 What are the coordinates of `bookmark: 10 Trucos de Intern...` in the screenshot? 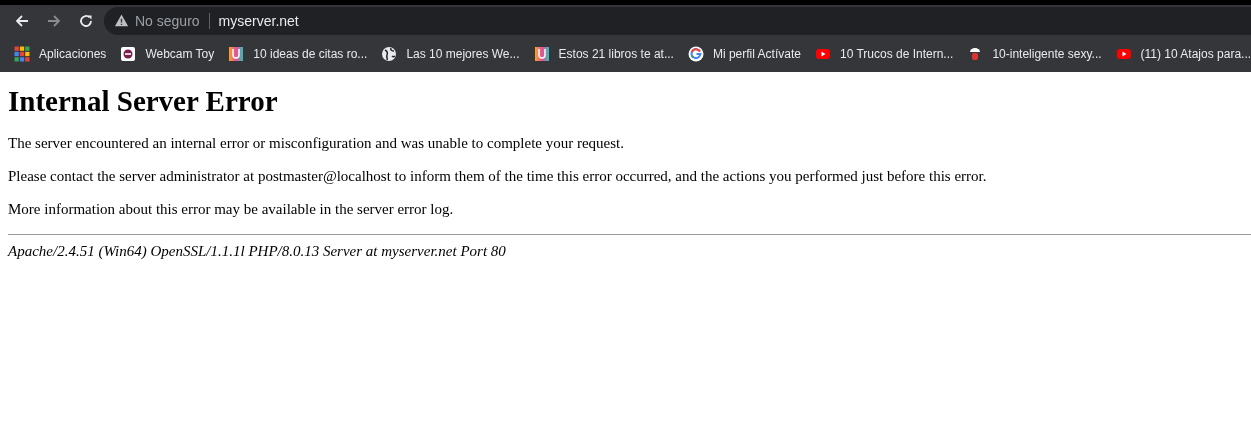 It's located at (884, 54).